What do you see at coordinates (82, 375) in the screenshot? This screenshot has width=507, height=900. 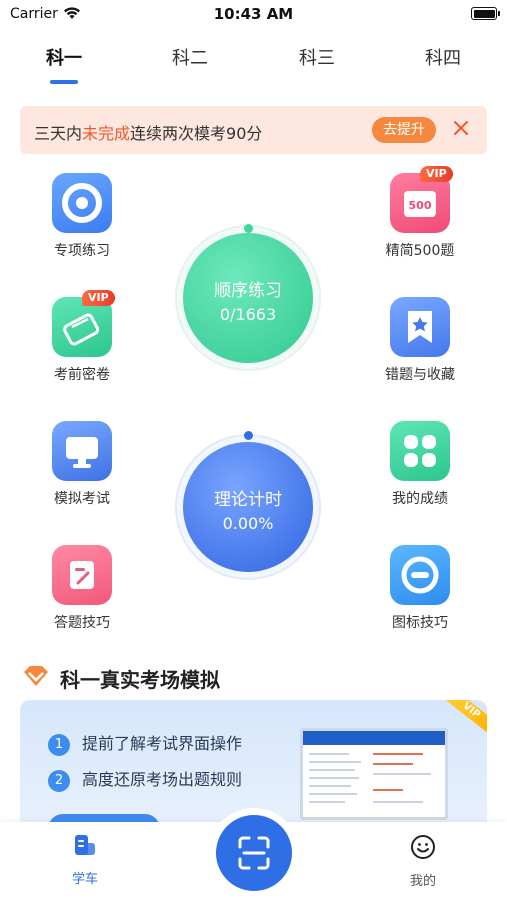 I see `exam-secret-label: 考前密卷` at bounding box center [82, 375].